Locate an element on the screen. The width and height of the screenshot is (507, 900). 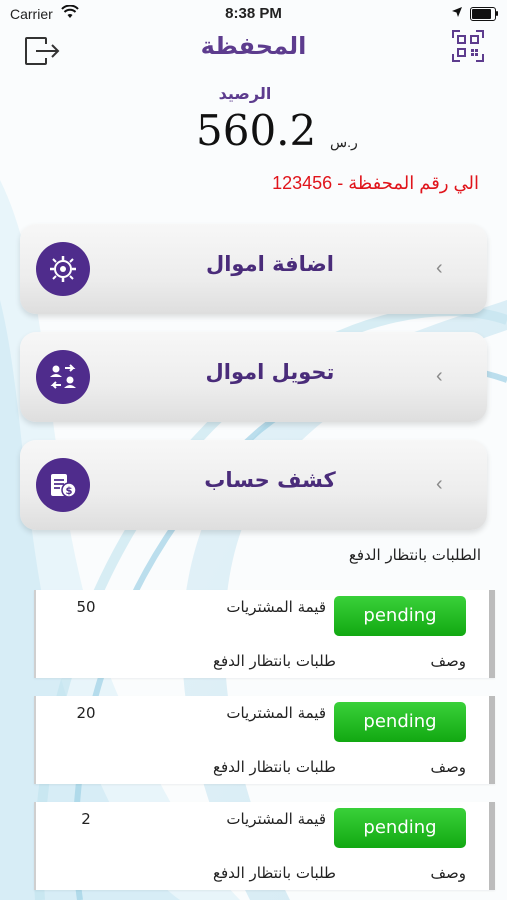
add-money-card: اضافة اموال ‹ is located at coordinates (253, 269).